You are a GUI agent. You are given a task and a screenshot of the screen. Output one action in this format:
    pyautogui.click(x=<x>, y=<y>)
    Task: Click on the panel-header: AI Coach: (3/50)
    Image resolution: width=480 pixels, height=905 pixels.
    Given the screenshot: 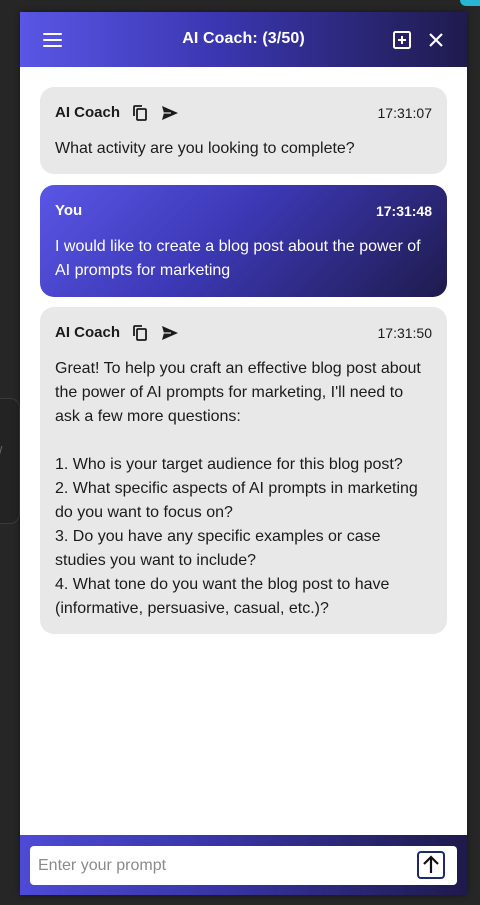 What is the action you would take?
    pyautogui.click(x=243, y=39)
    